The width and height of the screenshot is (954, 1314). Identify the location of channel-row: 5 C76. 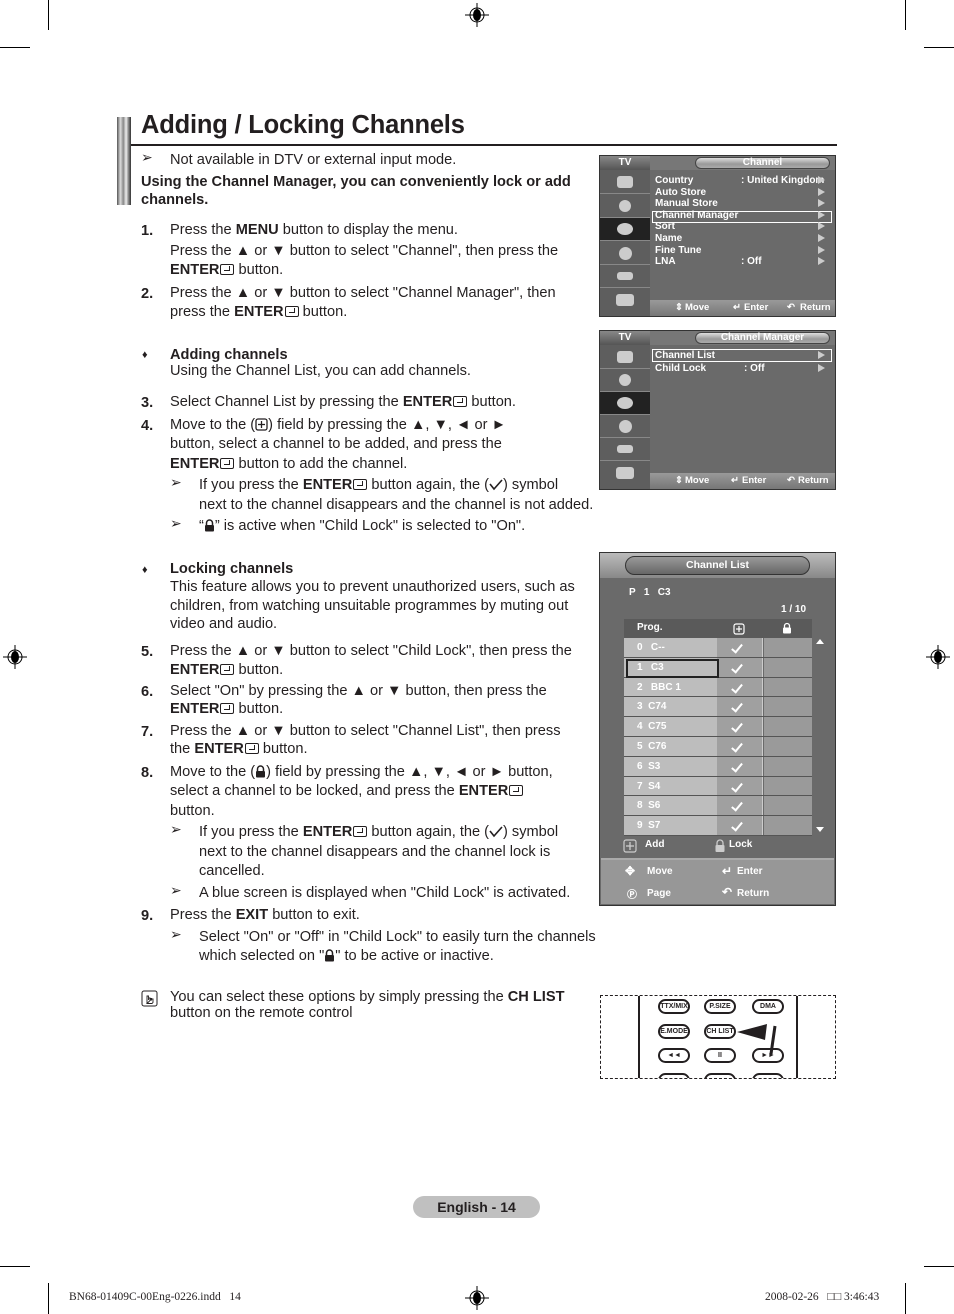
(718, 746).